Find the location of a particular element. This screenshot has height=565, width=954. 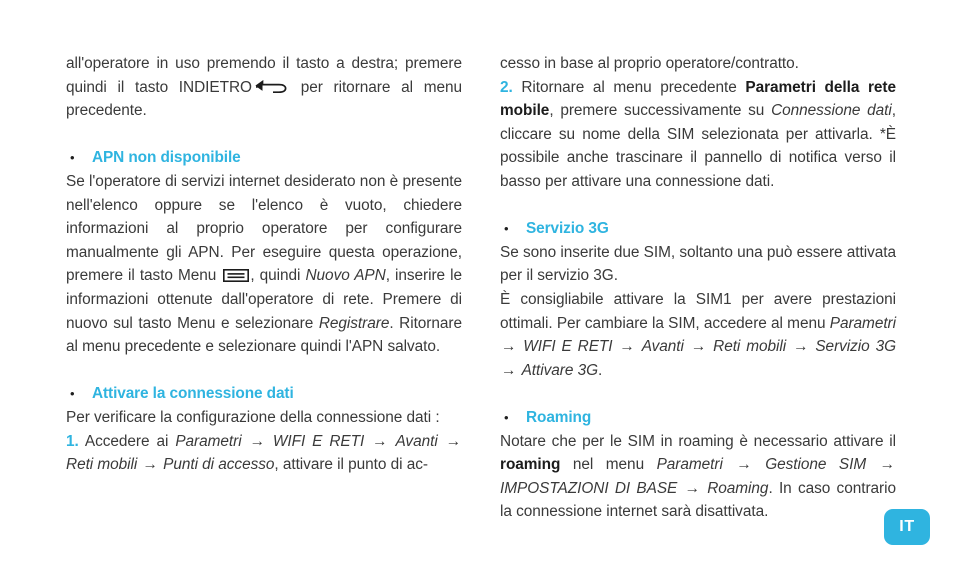

roaming-path-3: Roaming is located at coordinates (738, 488).